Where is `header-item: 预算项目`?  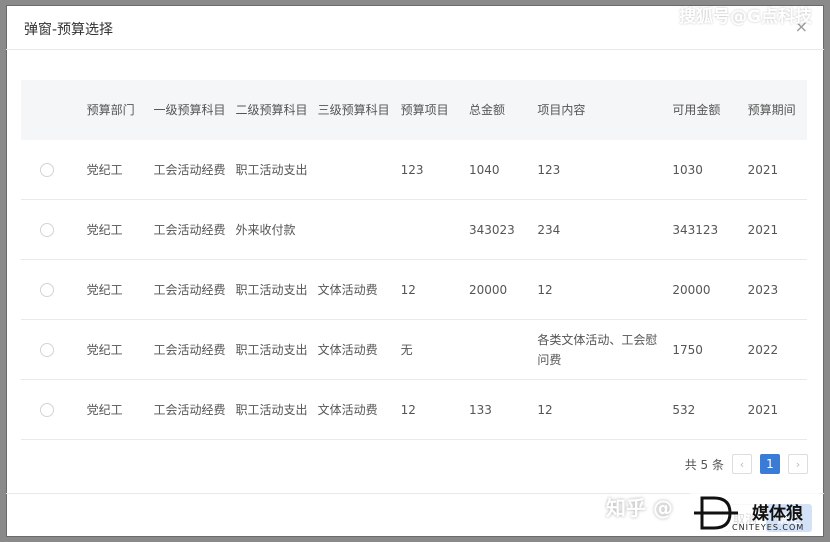 header-item: 预算项目 is located at coordinates (434, 110).